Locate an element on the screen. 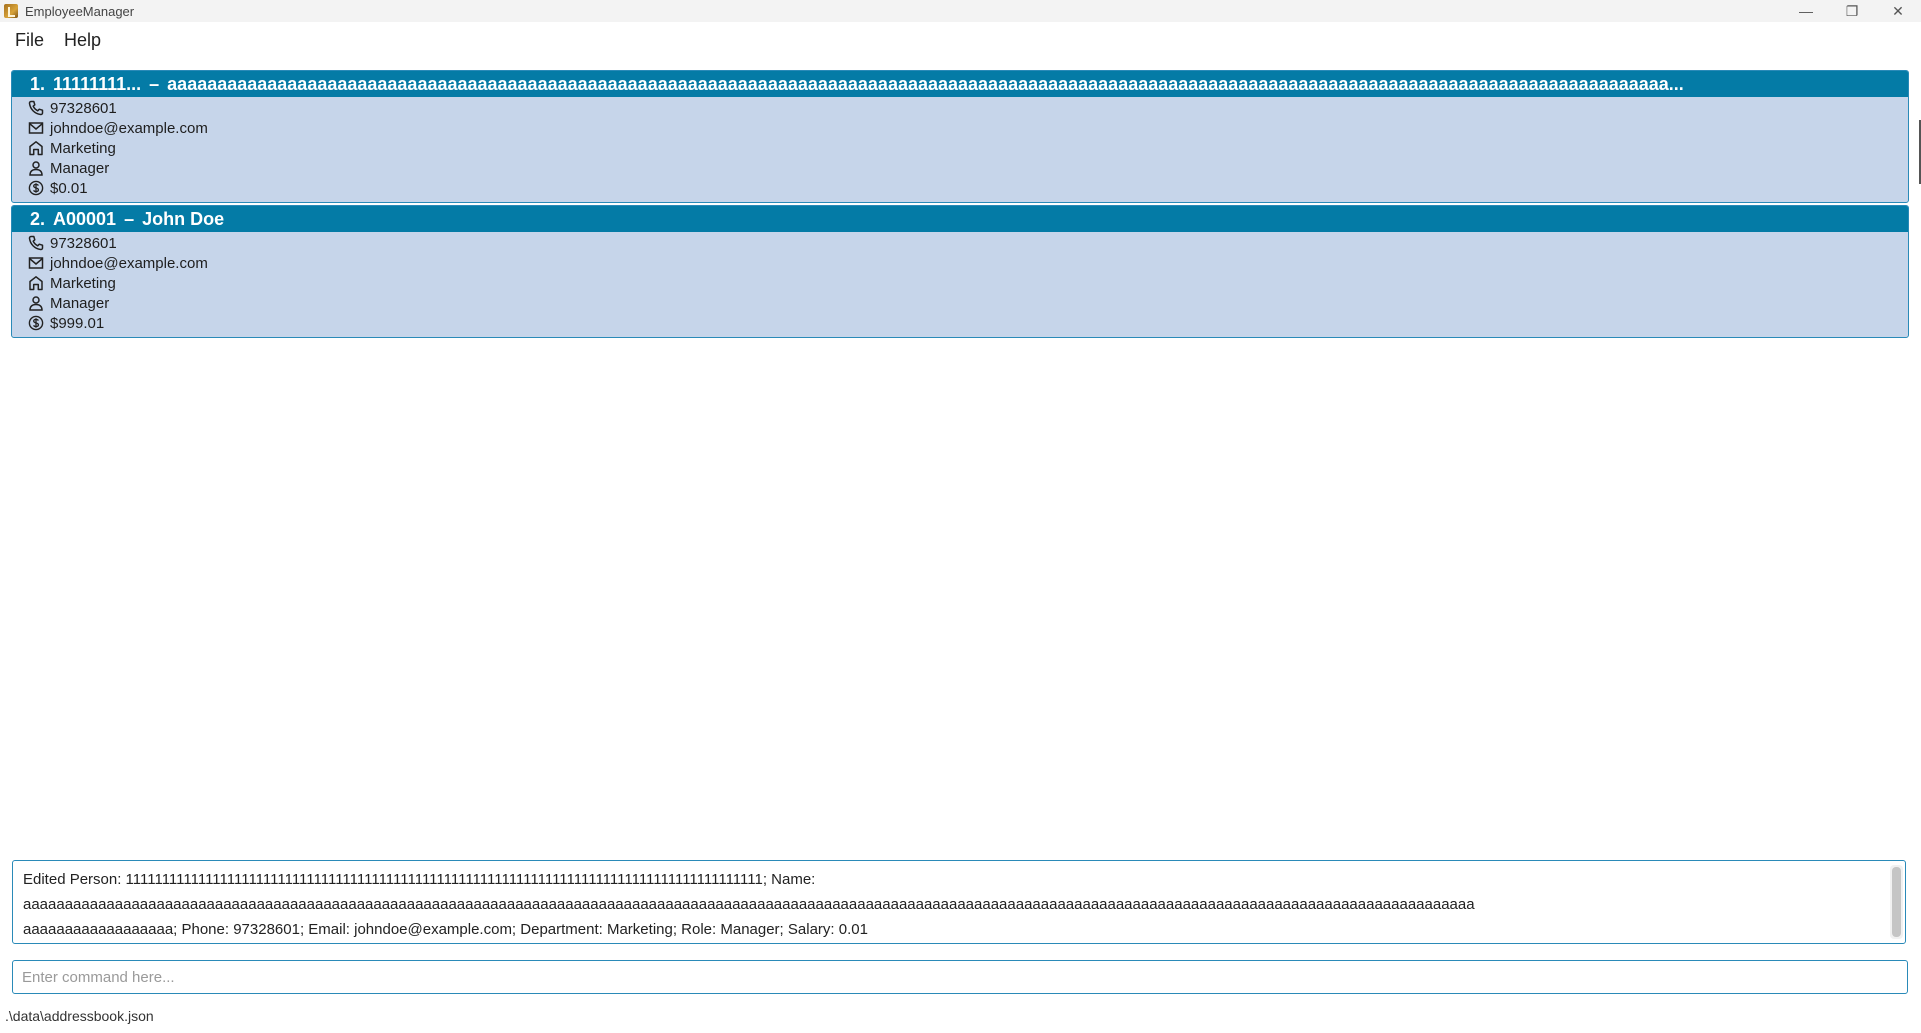 The image size is (1921, 1033). menu-bar: File Help is located at coordinates (960, 40).